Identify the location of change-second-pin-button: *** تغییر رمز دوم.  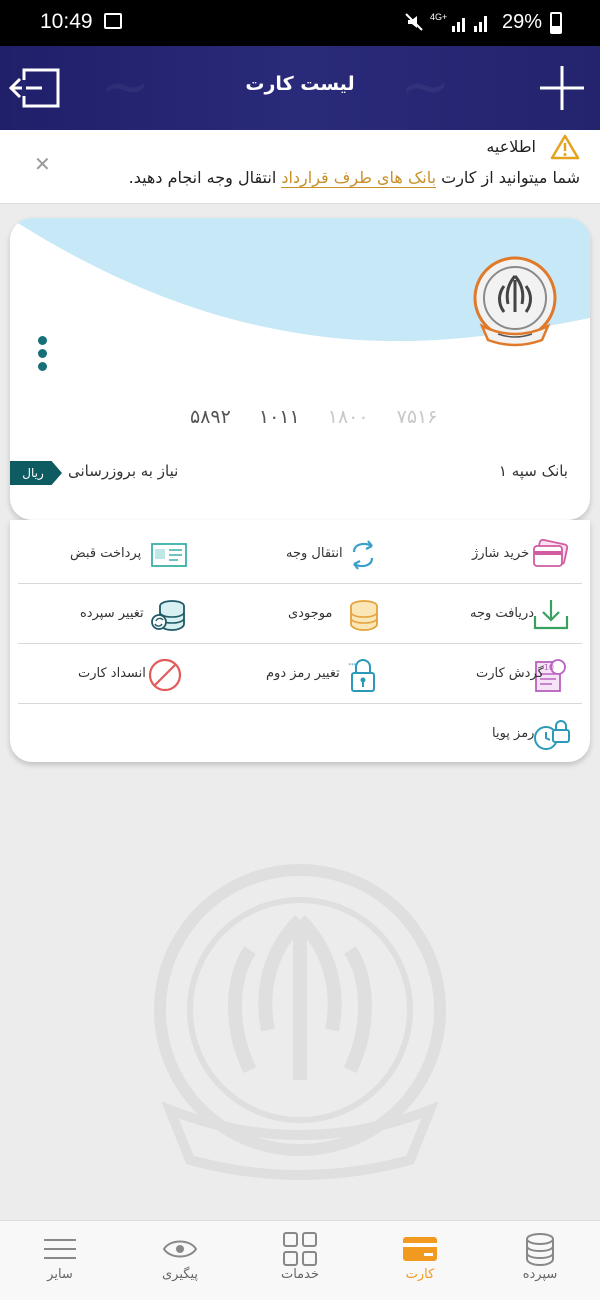
(300, 674).